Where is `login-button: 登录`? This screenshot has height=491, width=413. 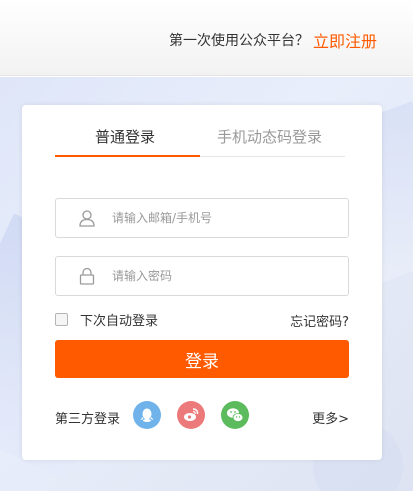 login-button: 登录 is located at coordinates (202, 359).